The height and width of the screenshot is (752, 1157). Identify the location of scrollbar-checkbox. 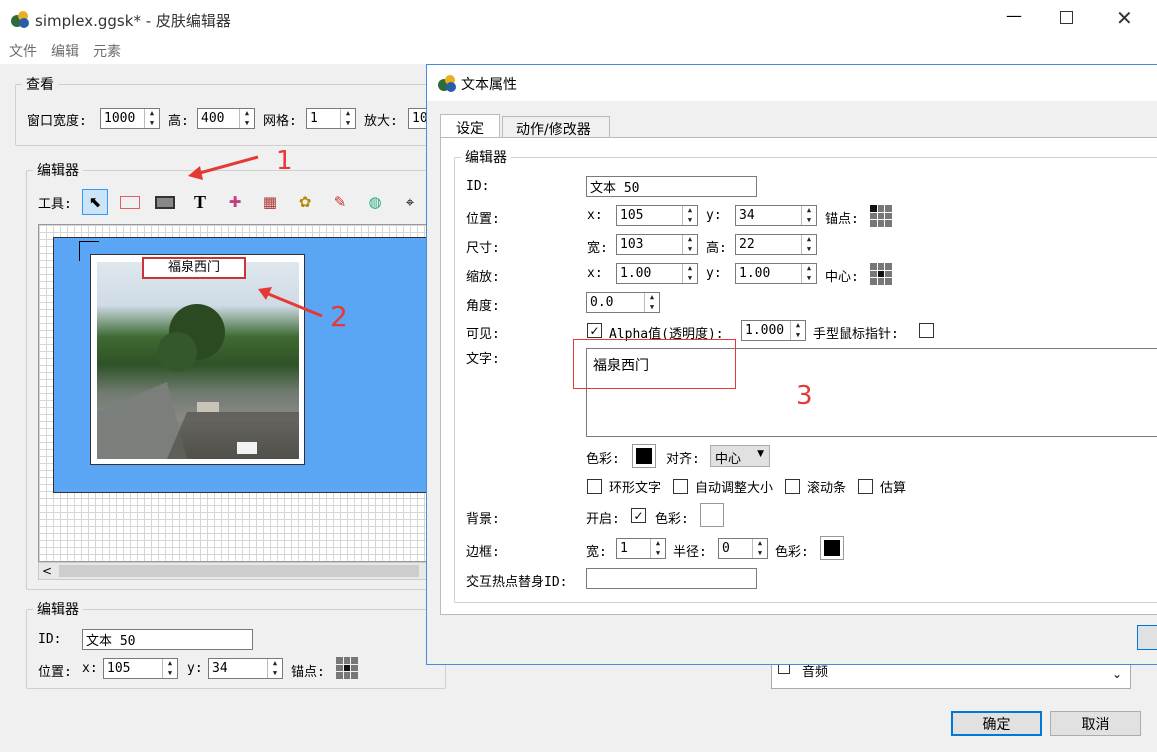
(793, 486).